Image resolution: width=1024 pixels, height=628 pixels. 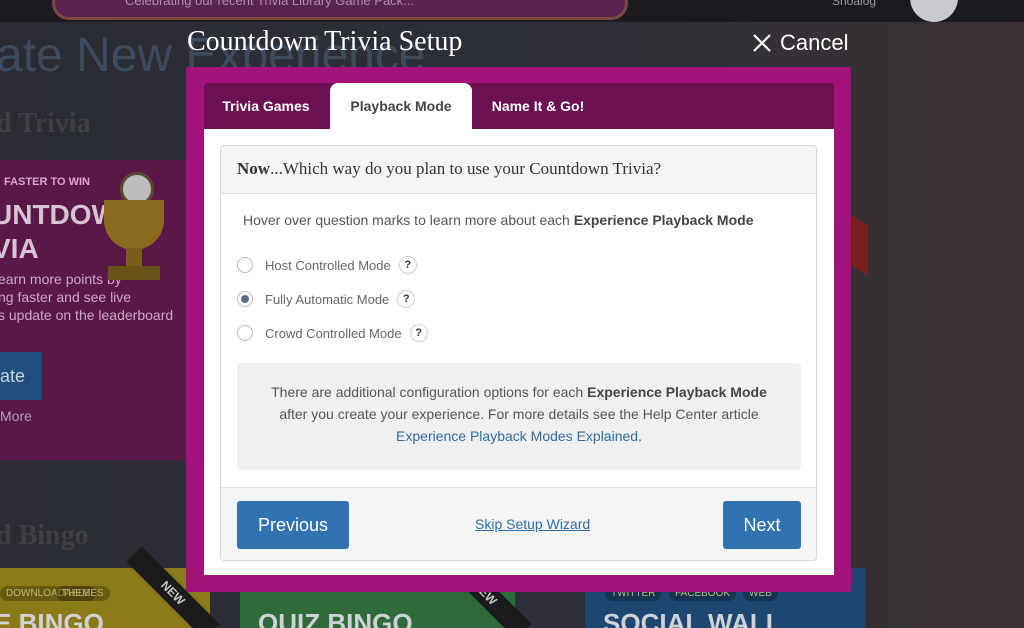 I want to click on decoration, so click(x=859, y=245).